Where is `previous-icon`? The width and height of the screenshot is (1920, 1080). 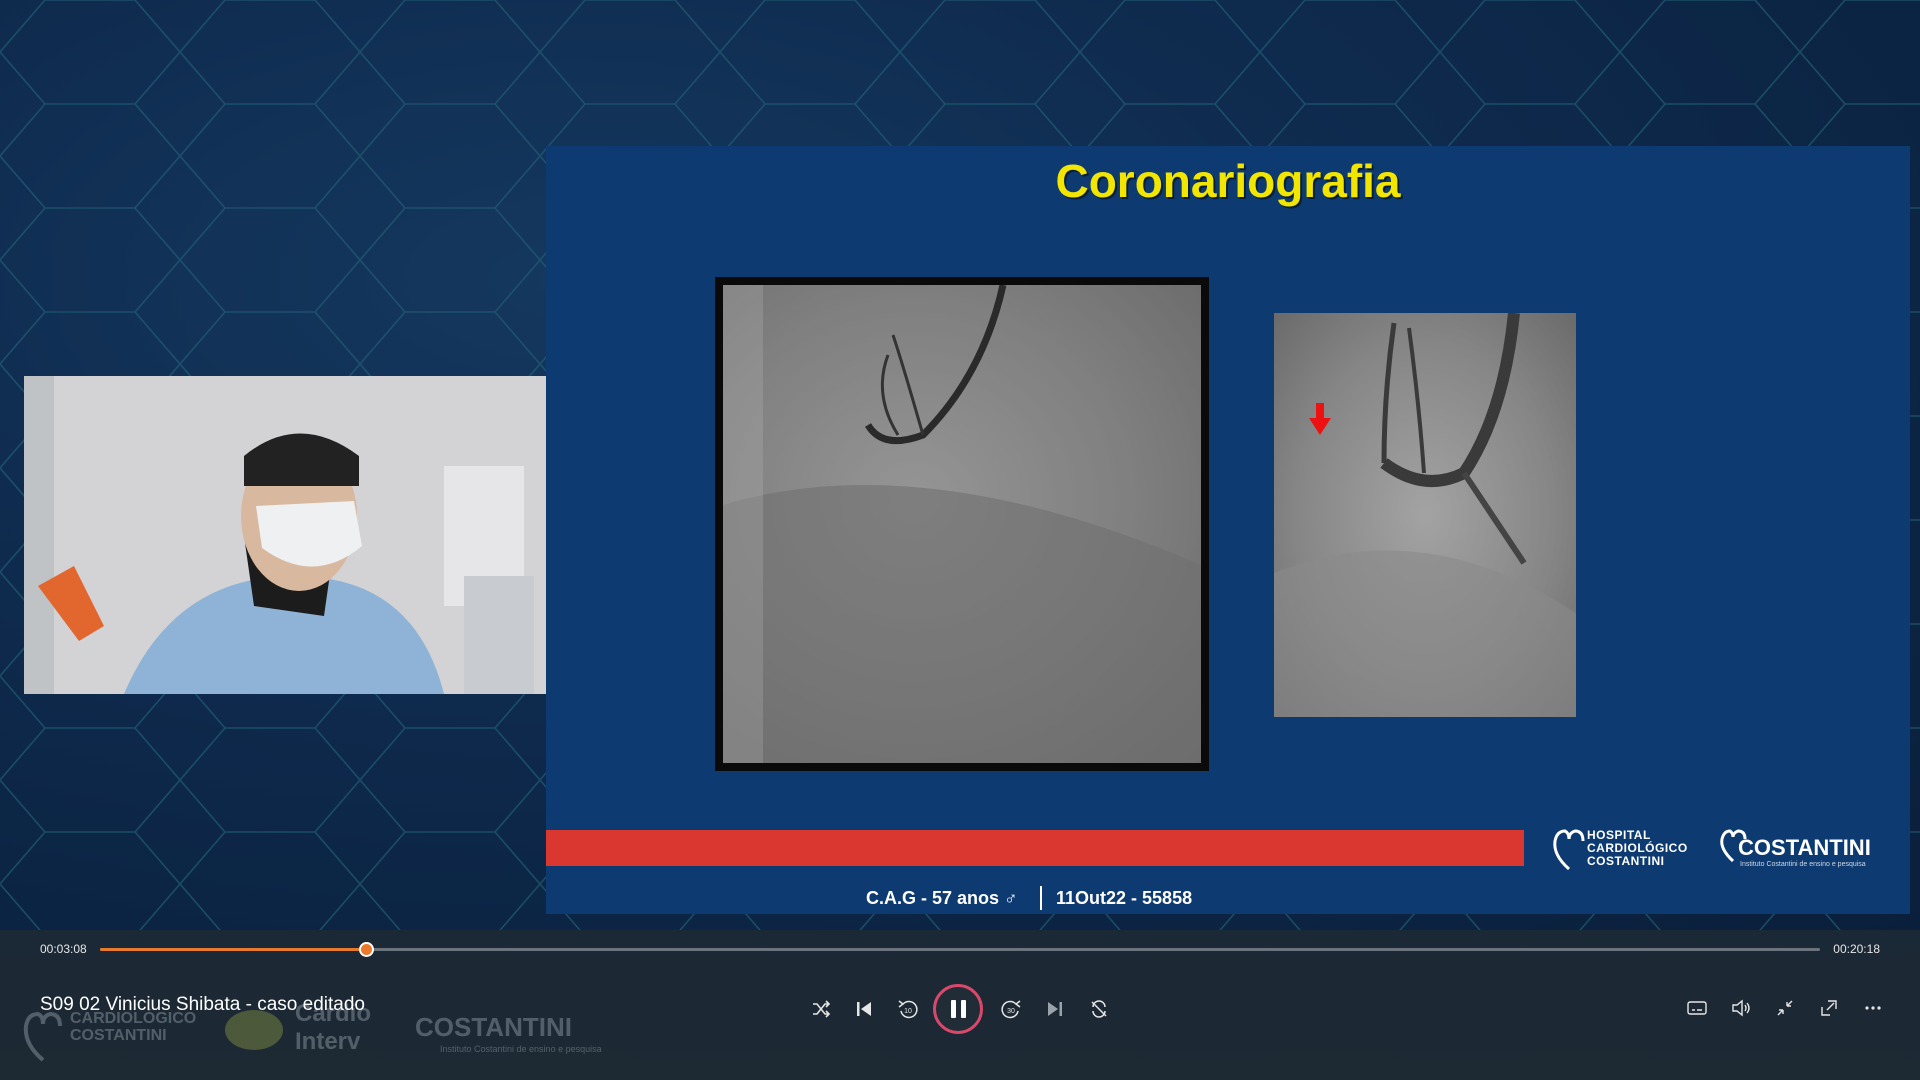
previous-icon is located at coordinates (864, 1009).